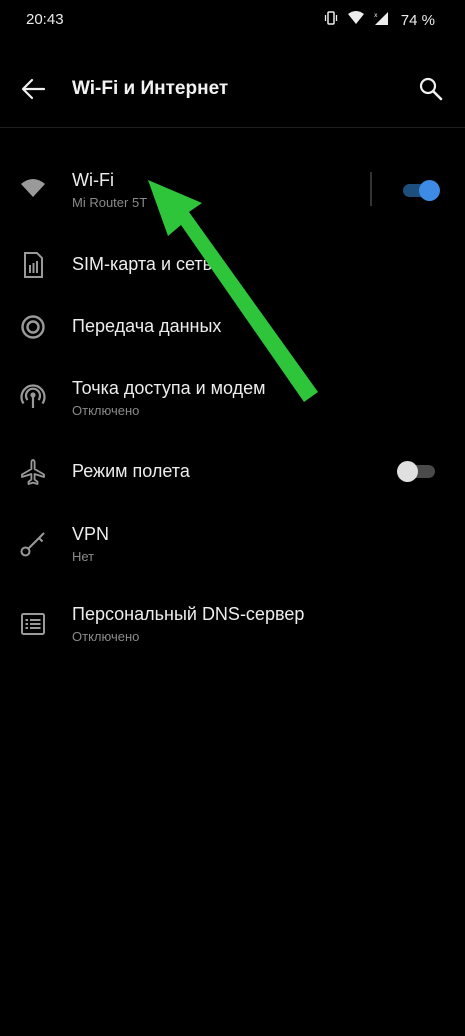 Image resolution: width=465 pixels, height=1036 pixels. I want to click on settings-item-dns: Персональный DNS-сервер Отключено, so click(232, 622).